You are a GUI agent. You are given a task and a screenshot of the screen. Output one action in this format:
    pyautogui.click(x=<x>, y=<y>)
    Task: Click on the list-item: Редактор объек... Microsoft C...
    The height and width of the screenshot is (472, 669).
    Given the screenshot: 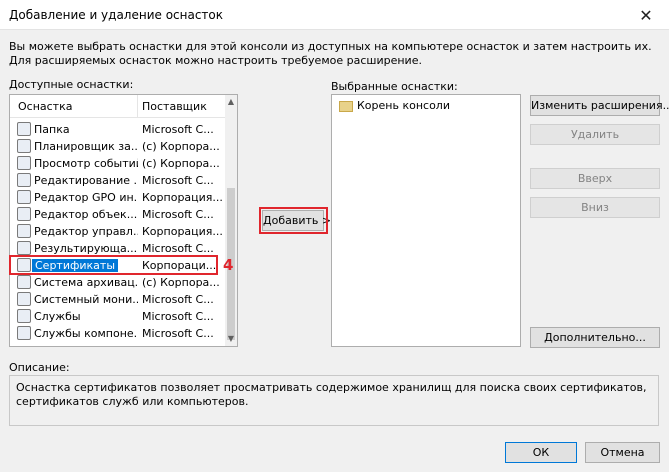 What is the action you would take?
    pyautogui.click(x=118, y=214)
    